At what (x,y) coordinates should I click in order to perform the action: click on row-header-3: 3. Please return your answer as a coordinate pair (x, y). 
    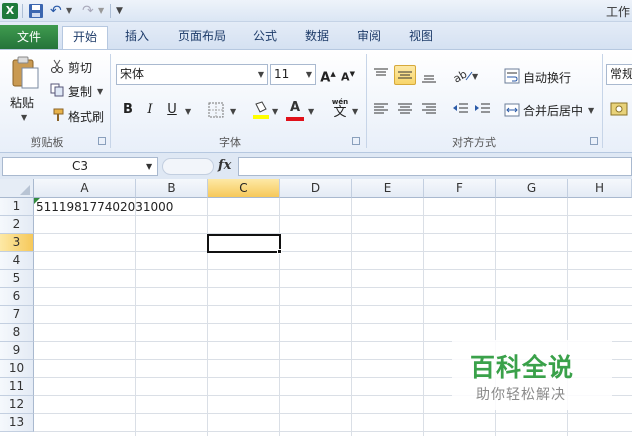
    Looking at the image, I should click on (17, 243).